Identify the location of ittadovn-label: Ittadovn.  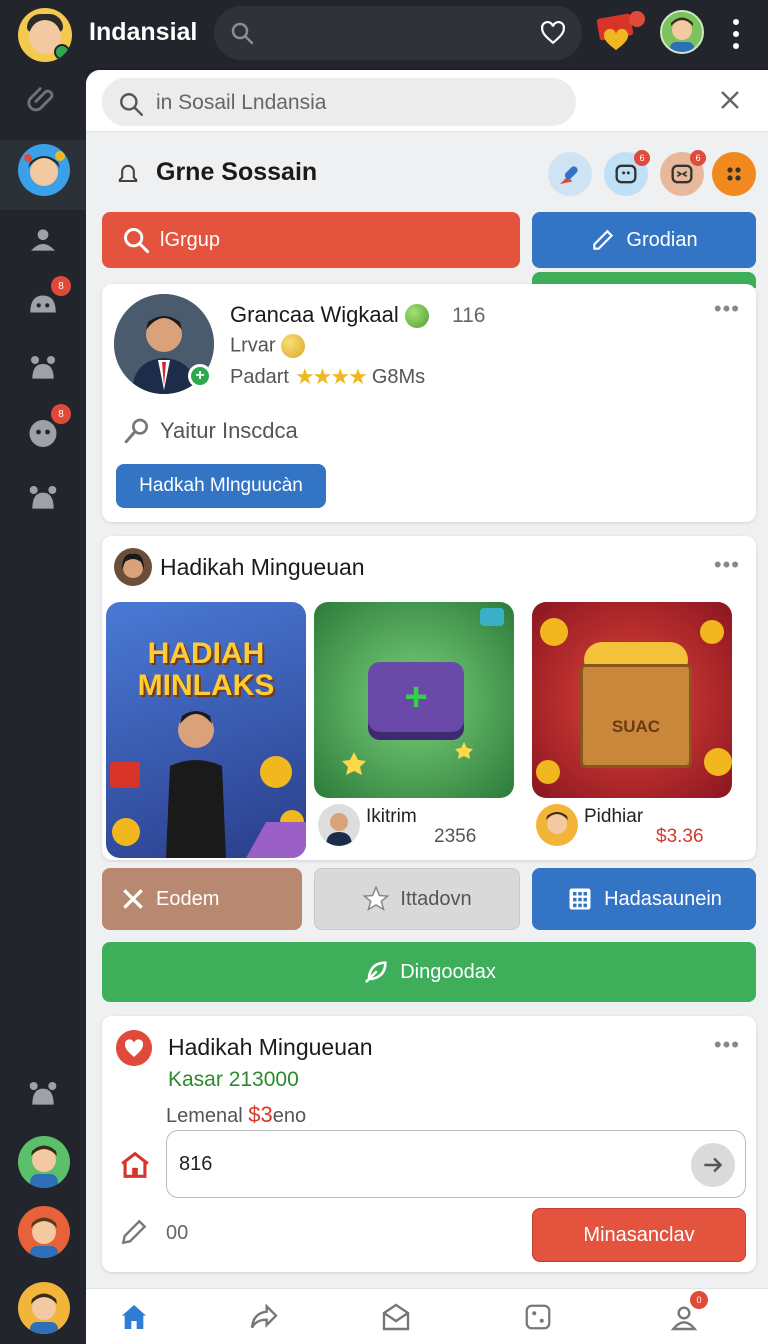
(436, 898).